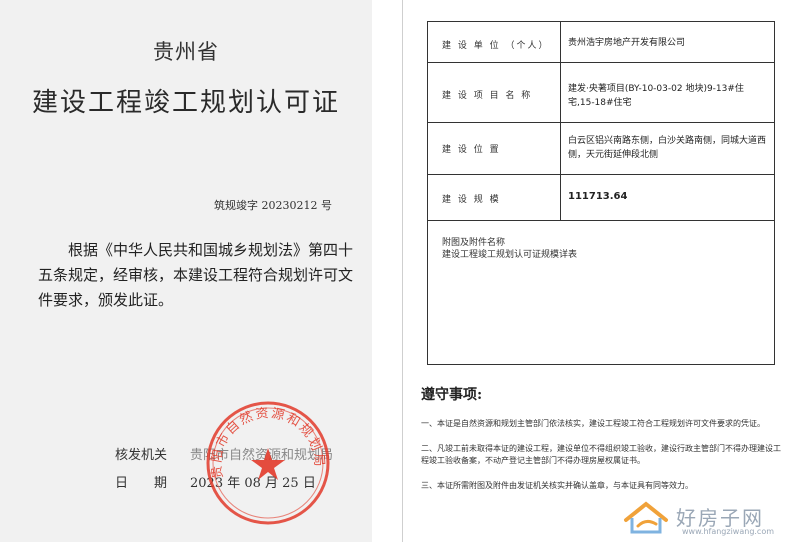  What do you see at coordinates (557, 485) in the screenshot?
I see `notice-item: 三、本证所需附图及附件由发证机关核实并确认盖章，与本证具有同等效力。` at bounding box center [557, 485].